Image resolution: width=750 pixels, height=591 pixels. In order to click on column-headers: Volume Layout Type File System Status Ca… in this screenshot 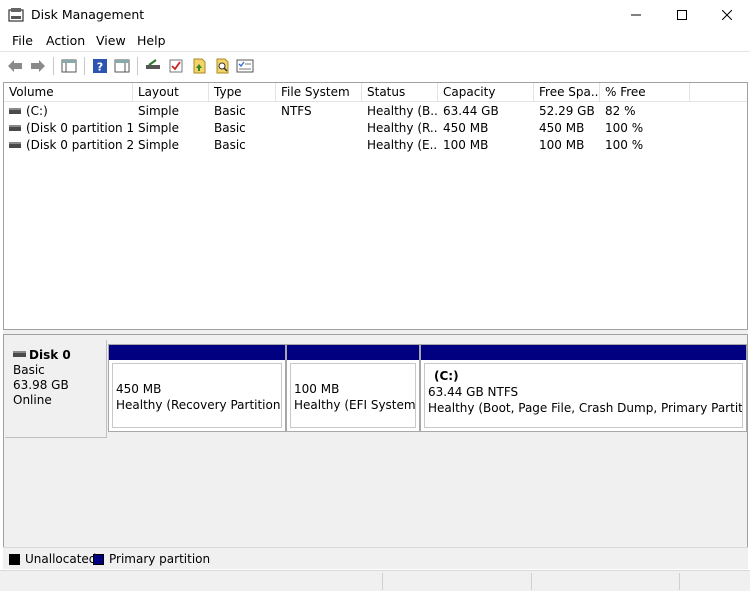, I will do `click(375, 92)`.